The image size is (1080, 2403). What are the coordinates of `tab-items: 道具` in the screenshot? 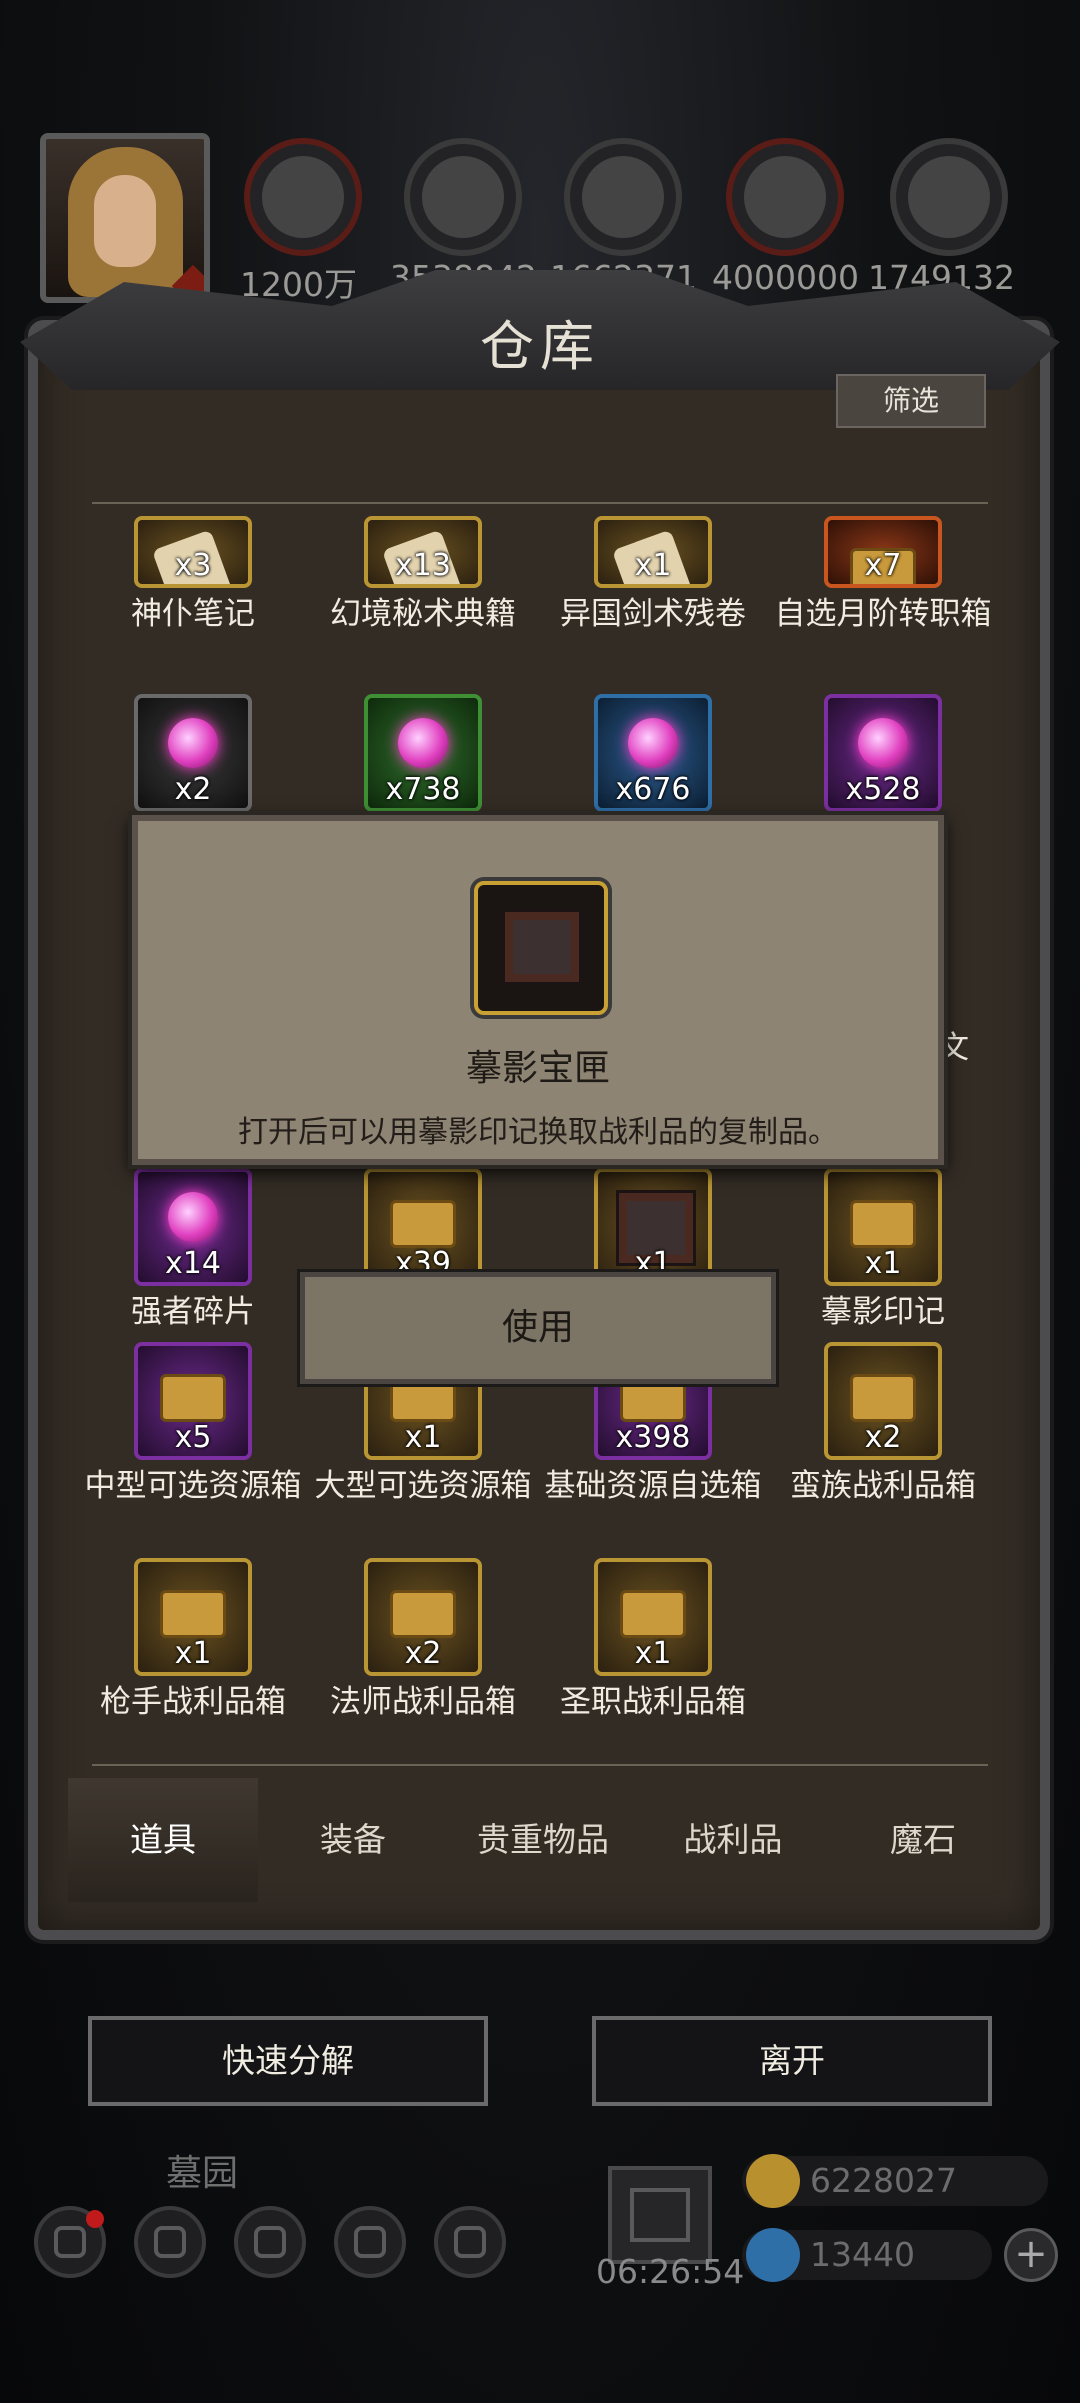 It's located at (163, 1840).